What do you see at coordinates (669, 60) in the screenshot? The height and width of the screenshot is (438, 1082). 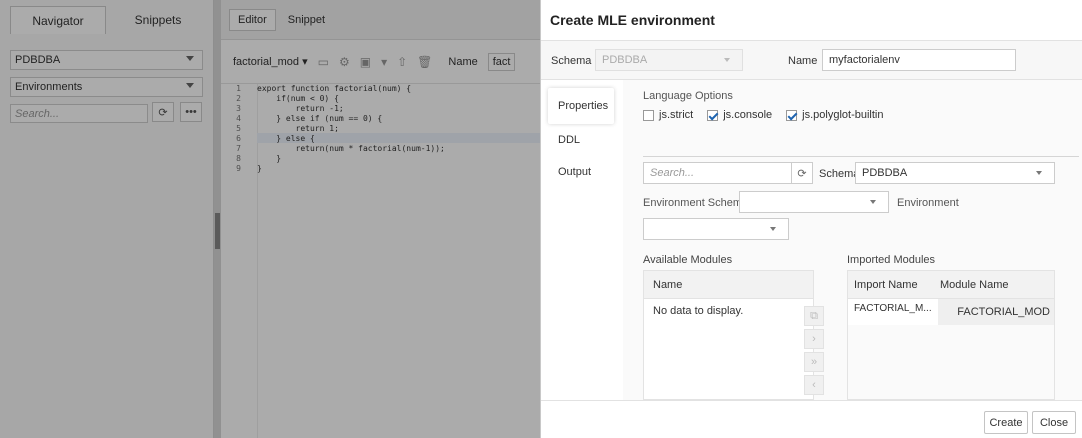 I see `schema-select: PDBDBA` at bounding box center [669, 60].